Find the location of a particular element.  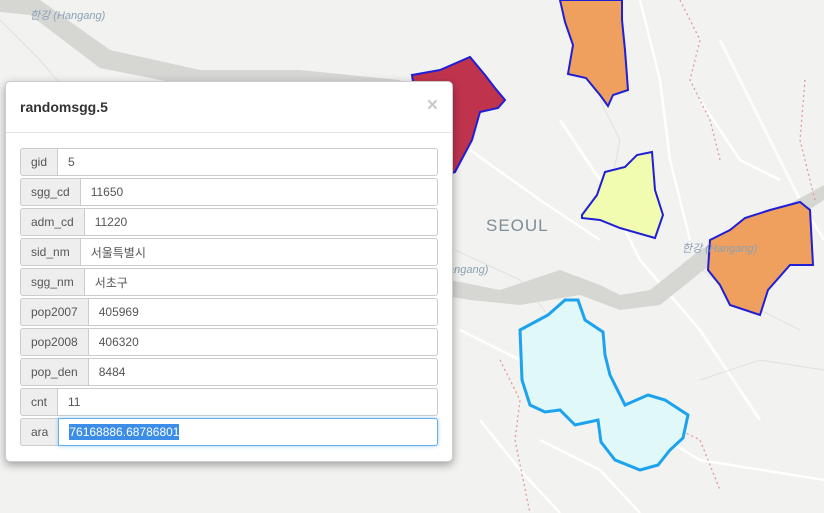

river-label-east: 한강 (Hangang) is located at coordinates (720, 248).